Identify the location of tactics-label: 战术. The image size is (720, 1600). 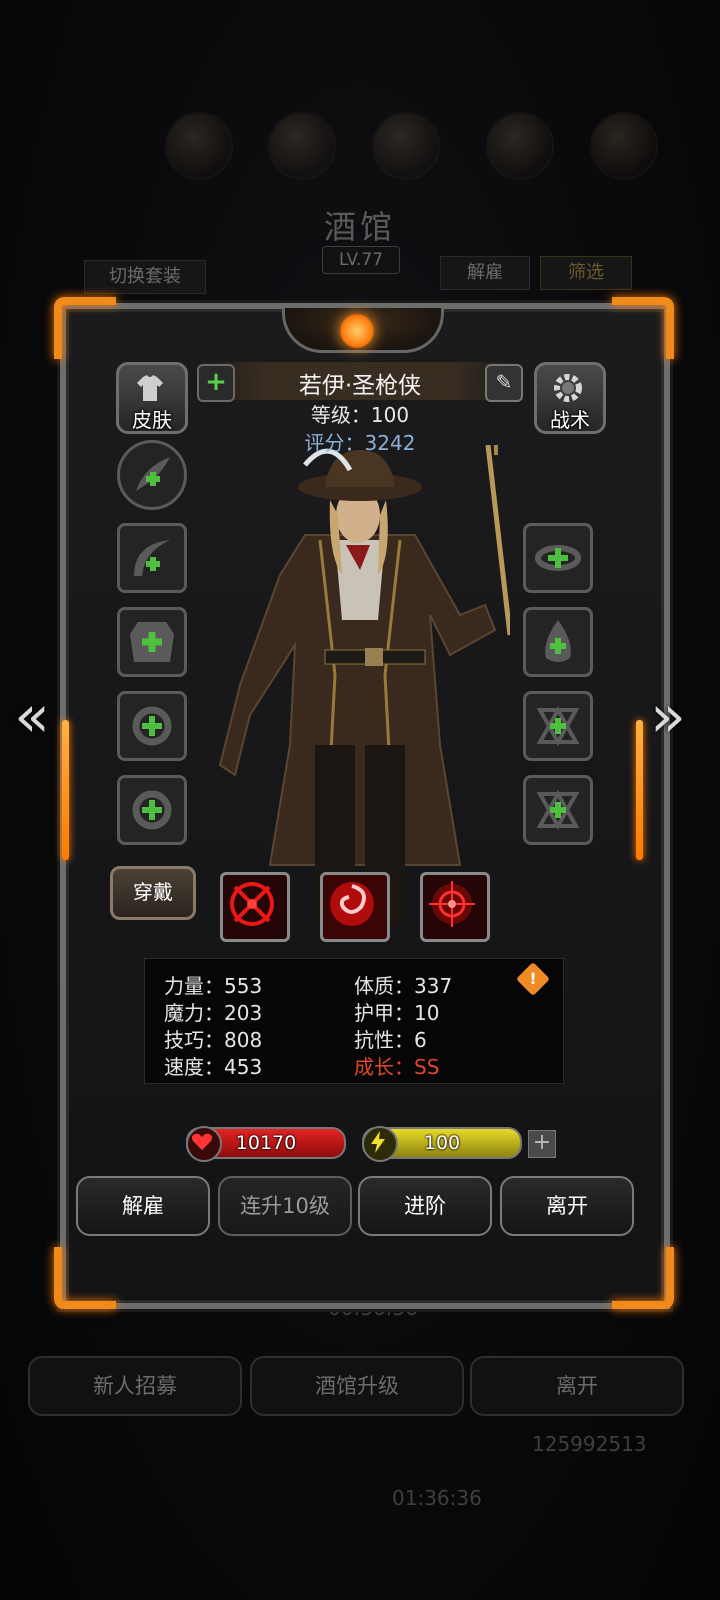
(570, 420).